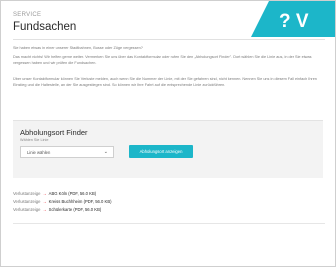 This screenshot has width=336, height=267. What do you see at coordinates (39, 152) in the screenshot?
I see `line-select-value: Linie wählen` at bounding box center [39, 152].